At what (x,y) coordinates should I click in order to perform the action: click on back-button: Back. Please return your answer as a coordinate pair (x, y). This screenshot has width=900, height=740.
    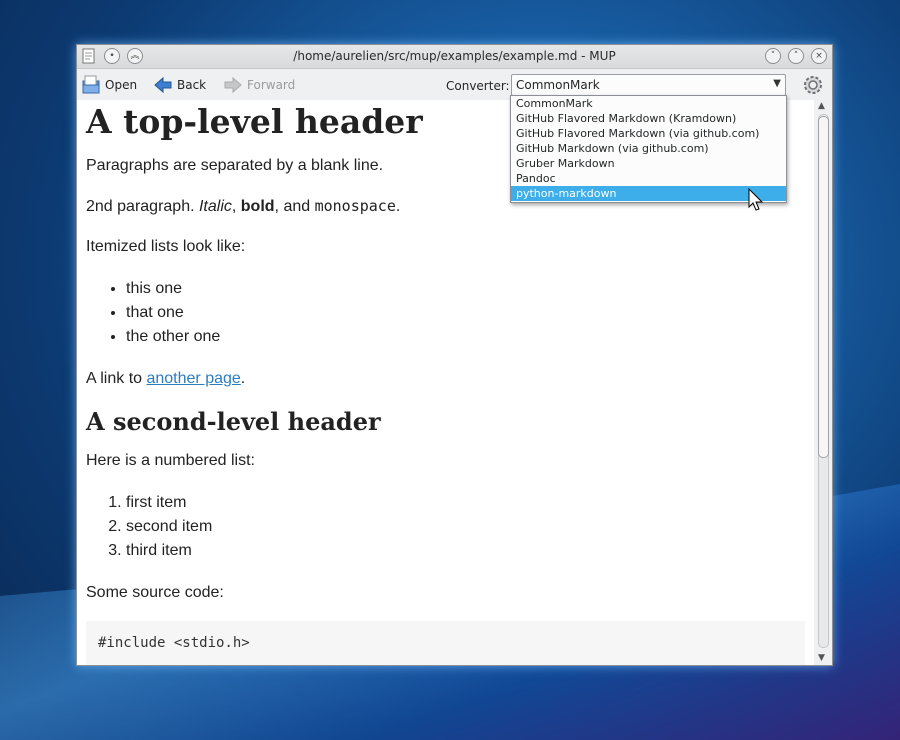
    Looking at the image, I should click on (179, 85).